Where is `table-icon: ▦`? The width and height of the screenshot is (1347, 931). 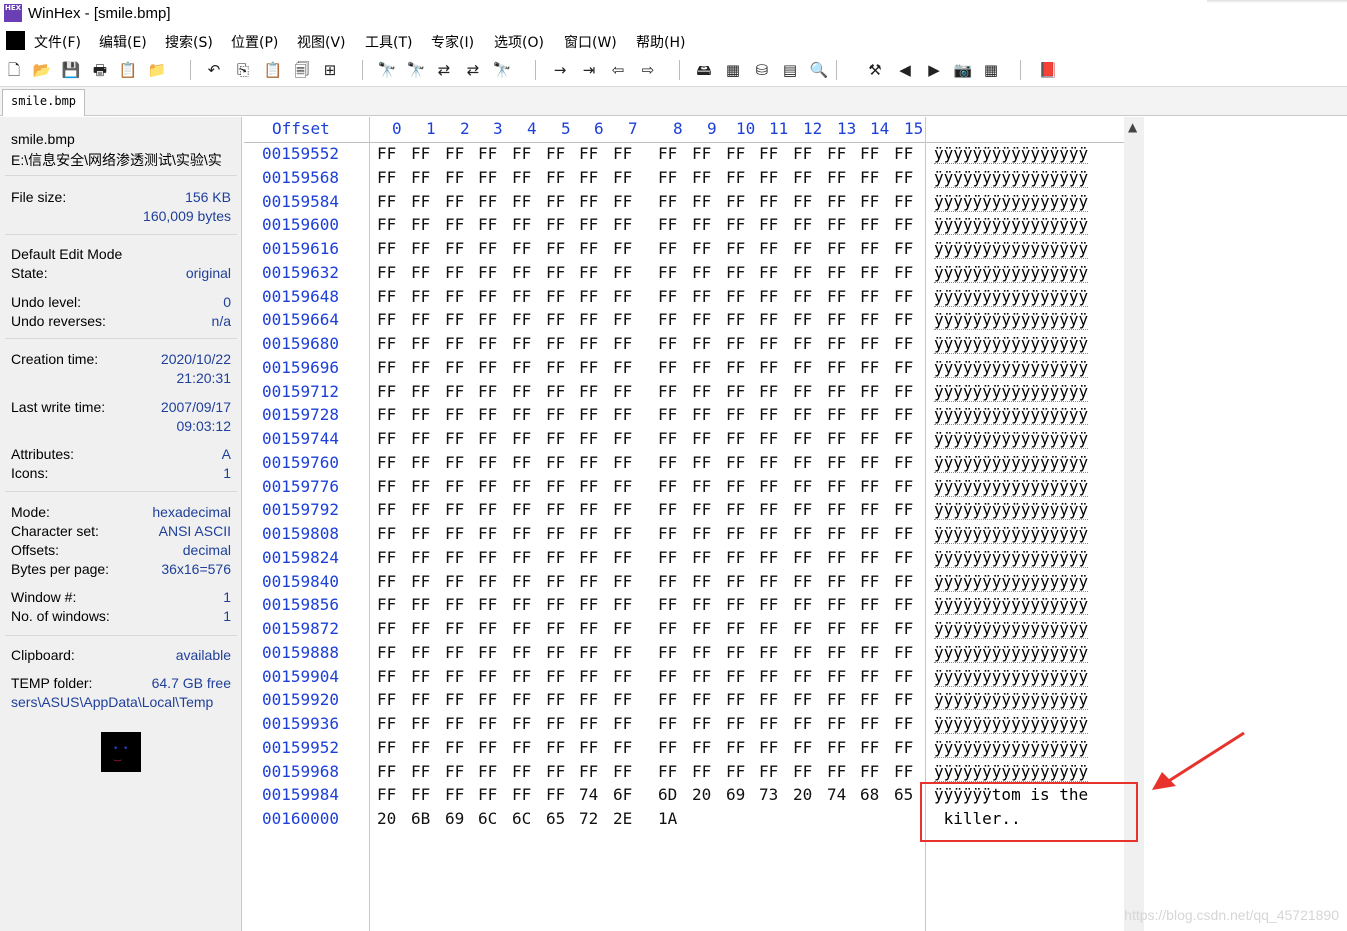
table-icon: ▦ is located at coordinates (991, 70).